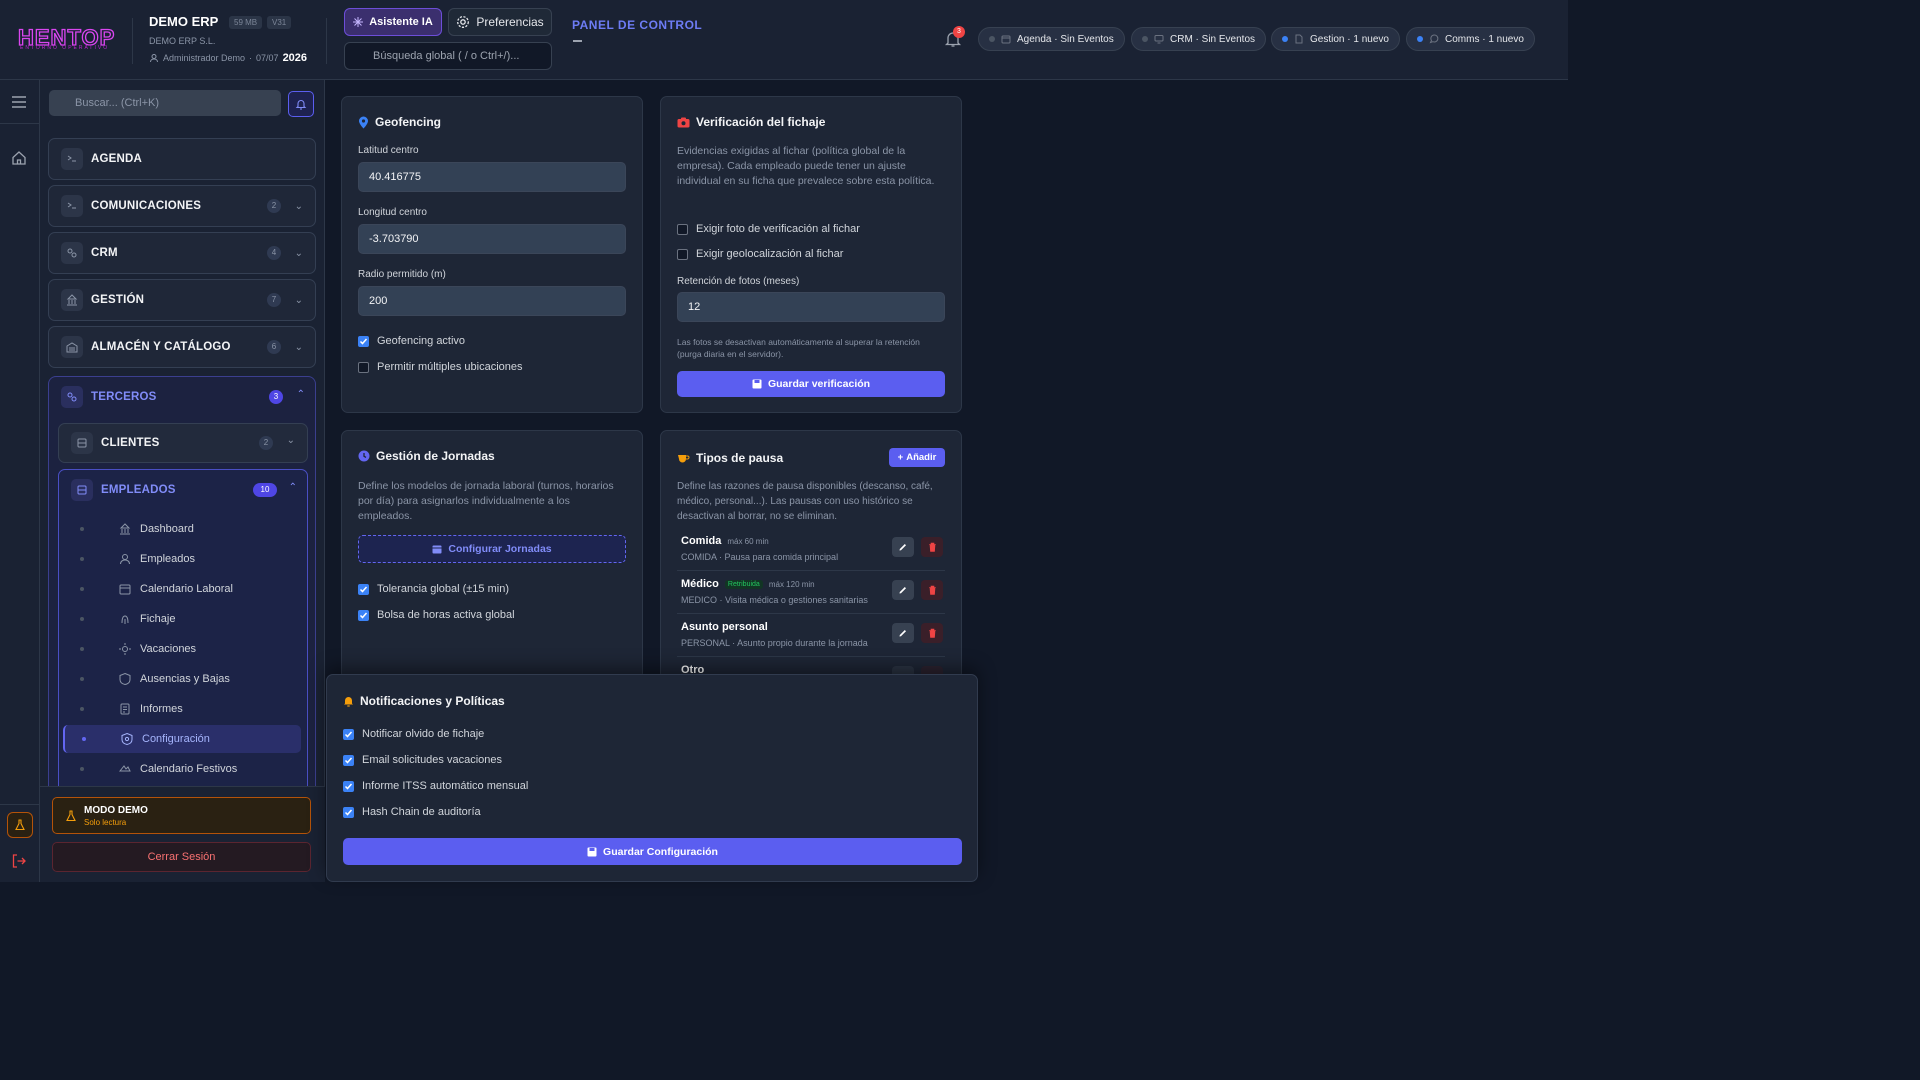 This screenshot has width=1920, height=1080. What do you see at coordinates (492, 239) in the screenshot?
I see `lng-input: -3.703790` at bounding box center [492, 239].